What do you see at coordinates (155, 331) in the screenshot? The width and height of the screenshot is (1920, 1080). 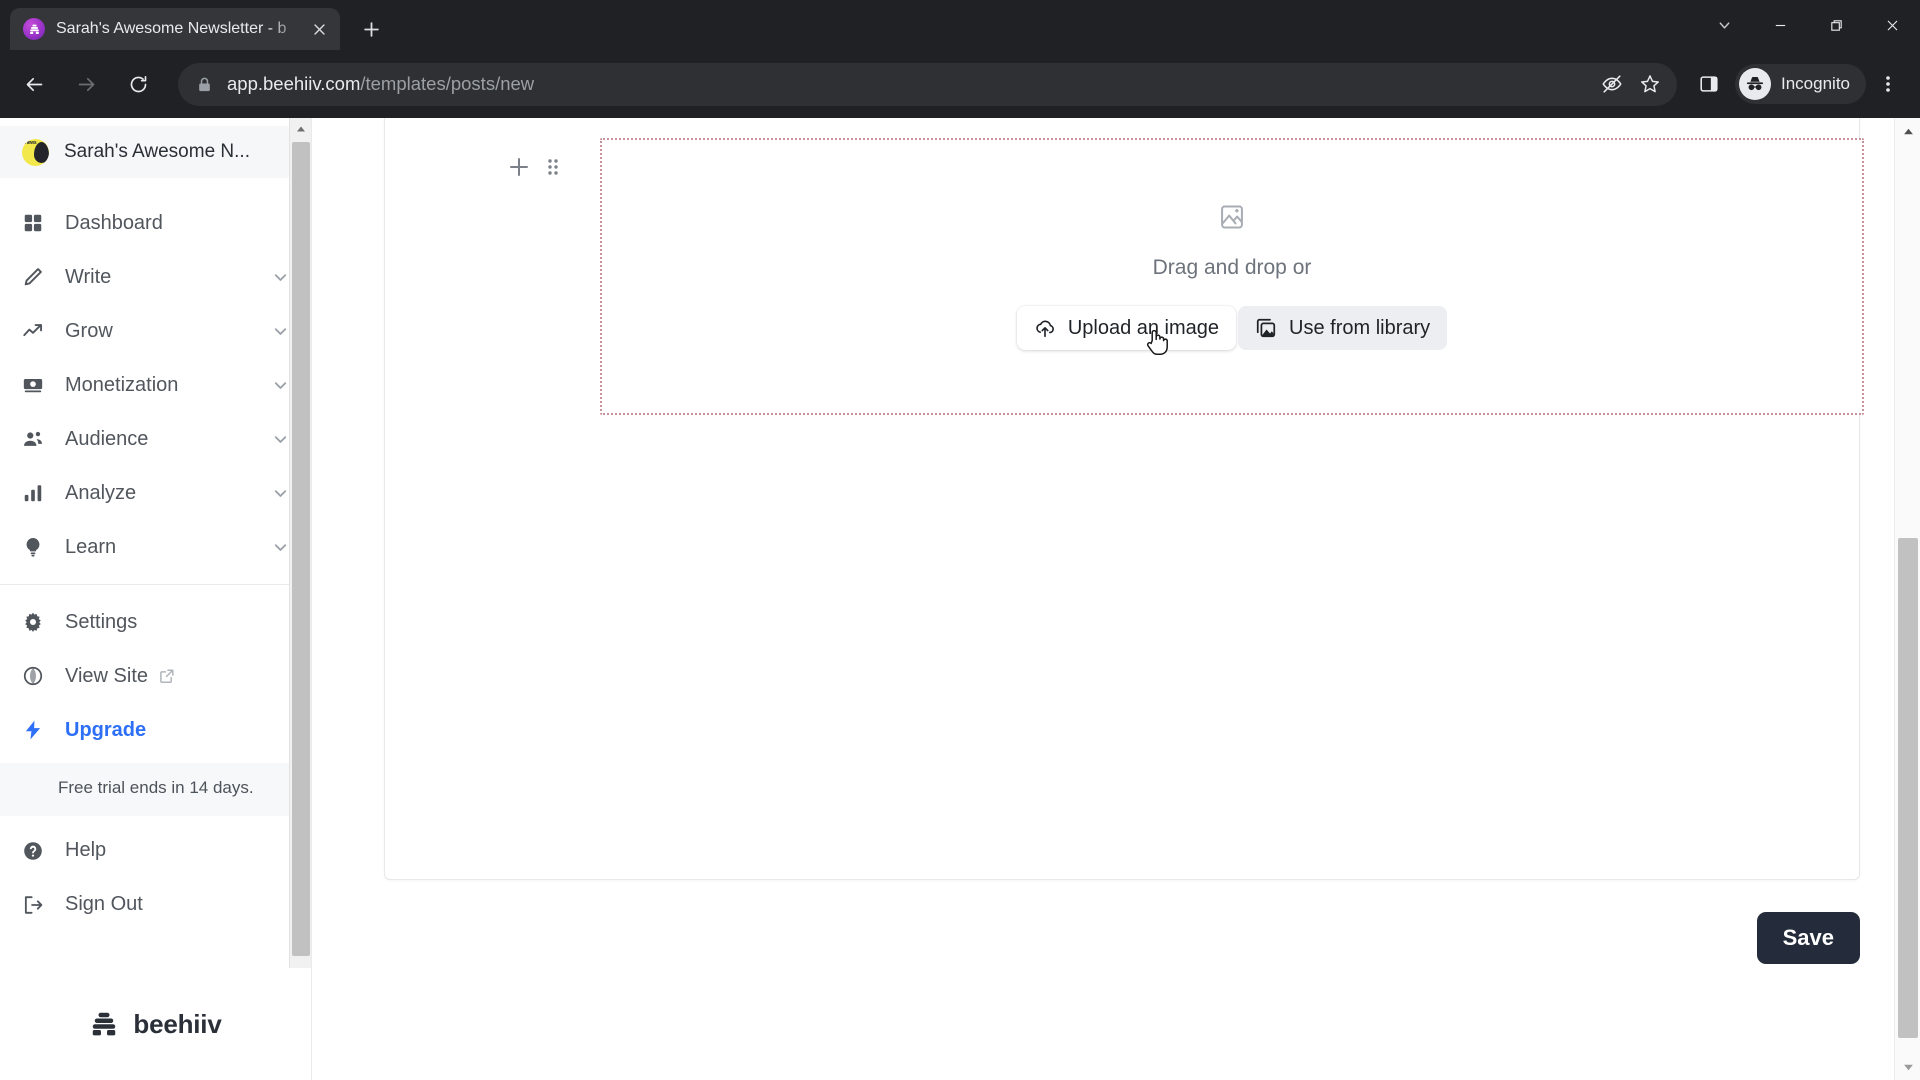 I see `sidebar-item-grow: Grow` at bounding box center [155, 331].